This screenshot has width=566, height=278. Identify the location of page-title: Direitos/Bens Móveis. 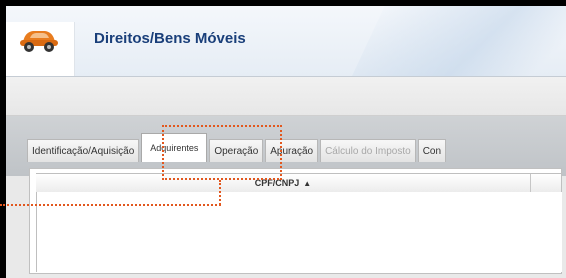
(170, 38).